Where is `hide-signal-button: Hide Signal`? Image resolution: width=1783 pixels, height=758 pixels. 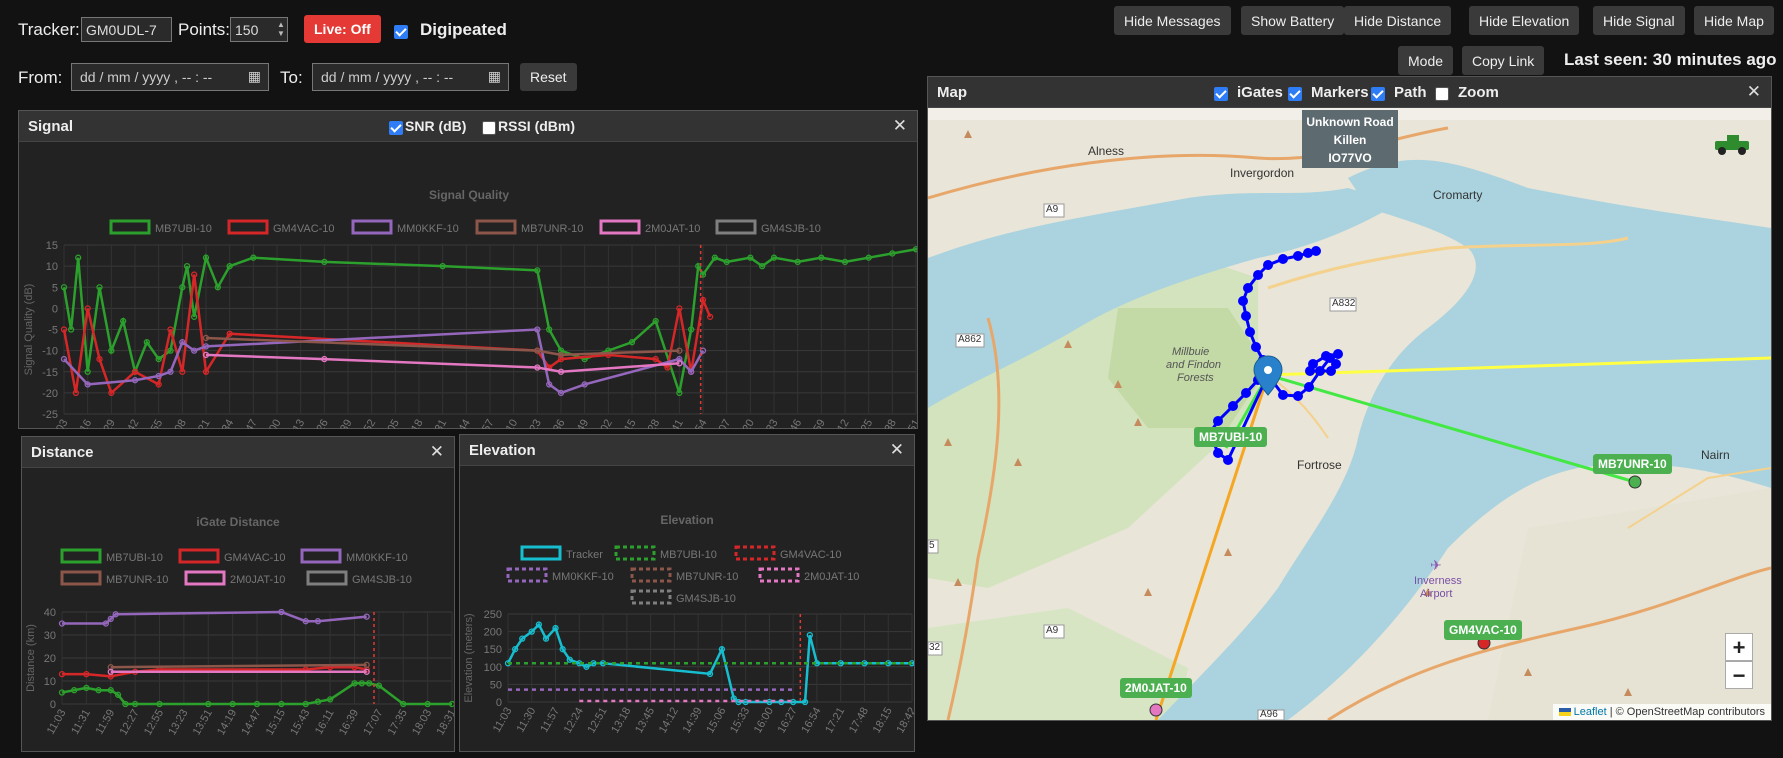
hide-signal-button: Hide Signal is located at coordinates (1639, 20).